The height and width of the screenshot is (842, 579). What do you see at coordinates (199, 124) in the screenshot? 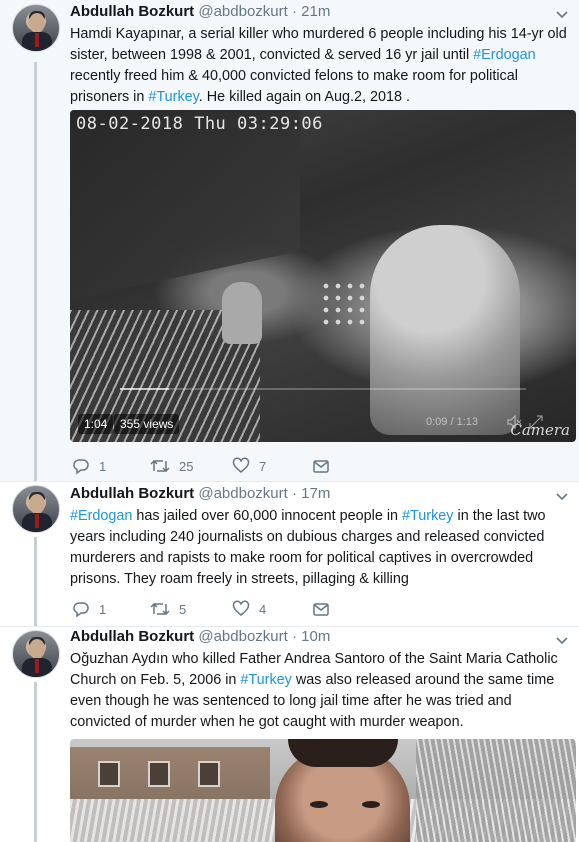
I see `video-timestamp-overlay: 08-02-2018 Thu 03:29:06` at bounding box center [199, 124].